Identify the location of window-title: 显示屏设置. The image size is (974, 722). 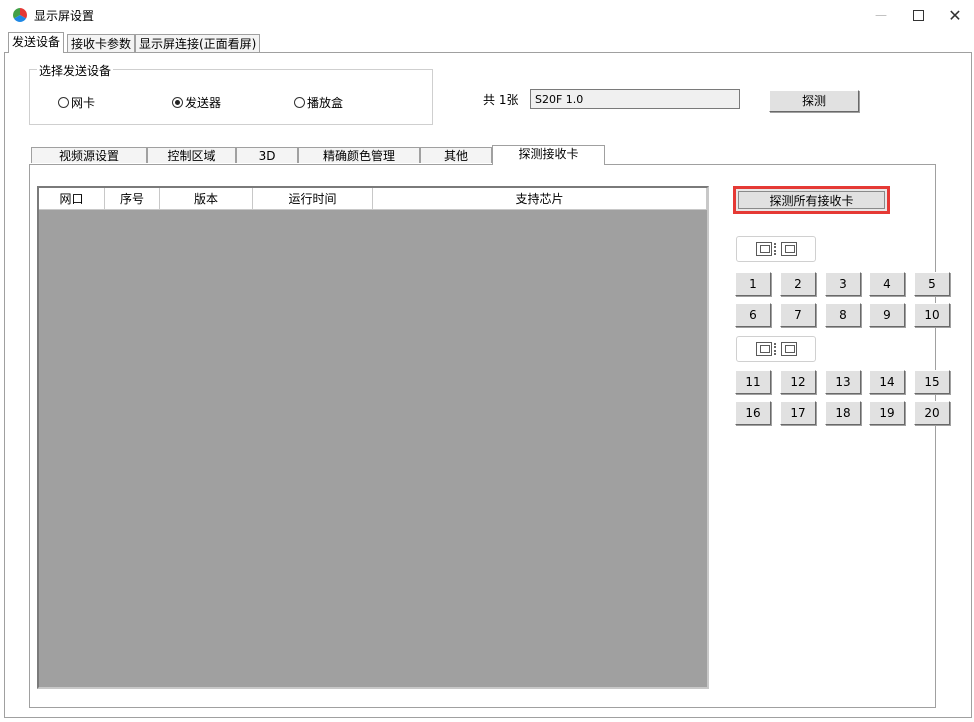
(64, 16).